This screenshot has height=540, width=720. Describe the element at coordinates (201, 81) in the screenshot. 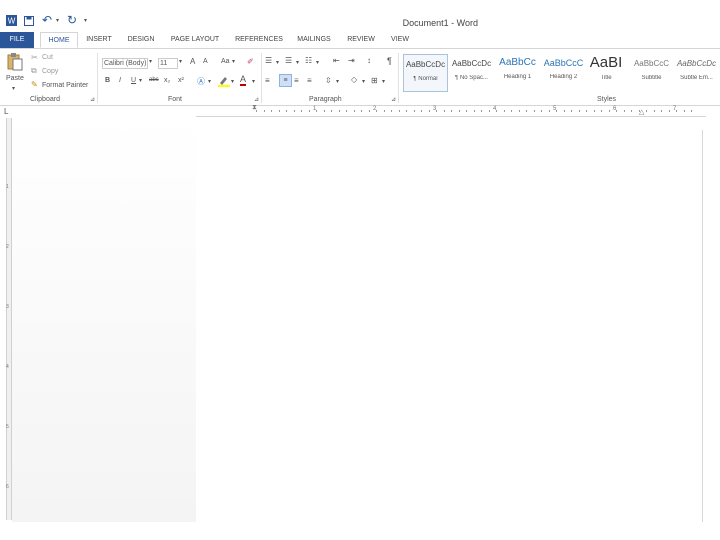

I see `text-effects-icon: Ⓐ` at that location.